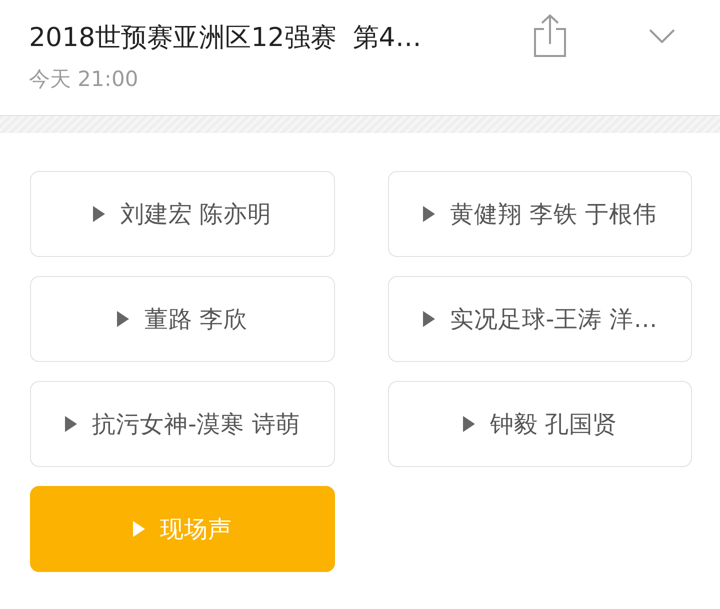 This screenshot has width=720, height=609. Describe the element at coordinates (83, 79) in the screenshot. I see `time-label: 今天 21:00` at that location.